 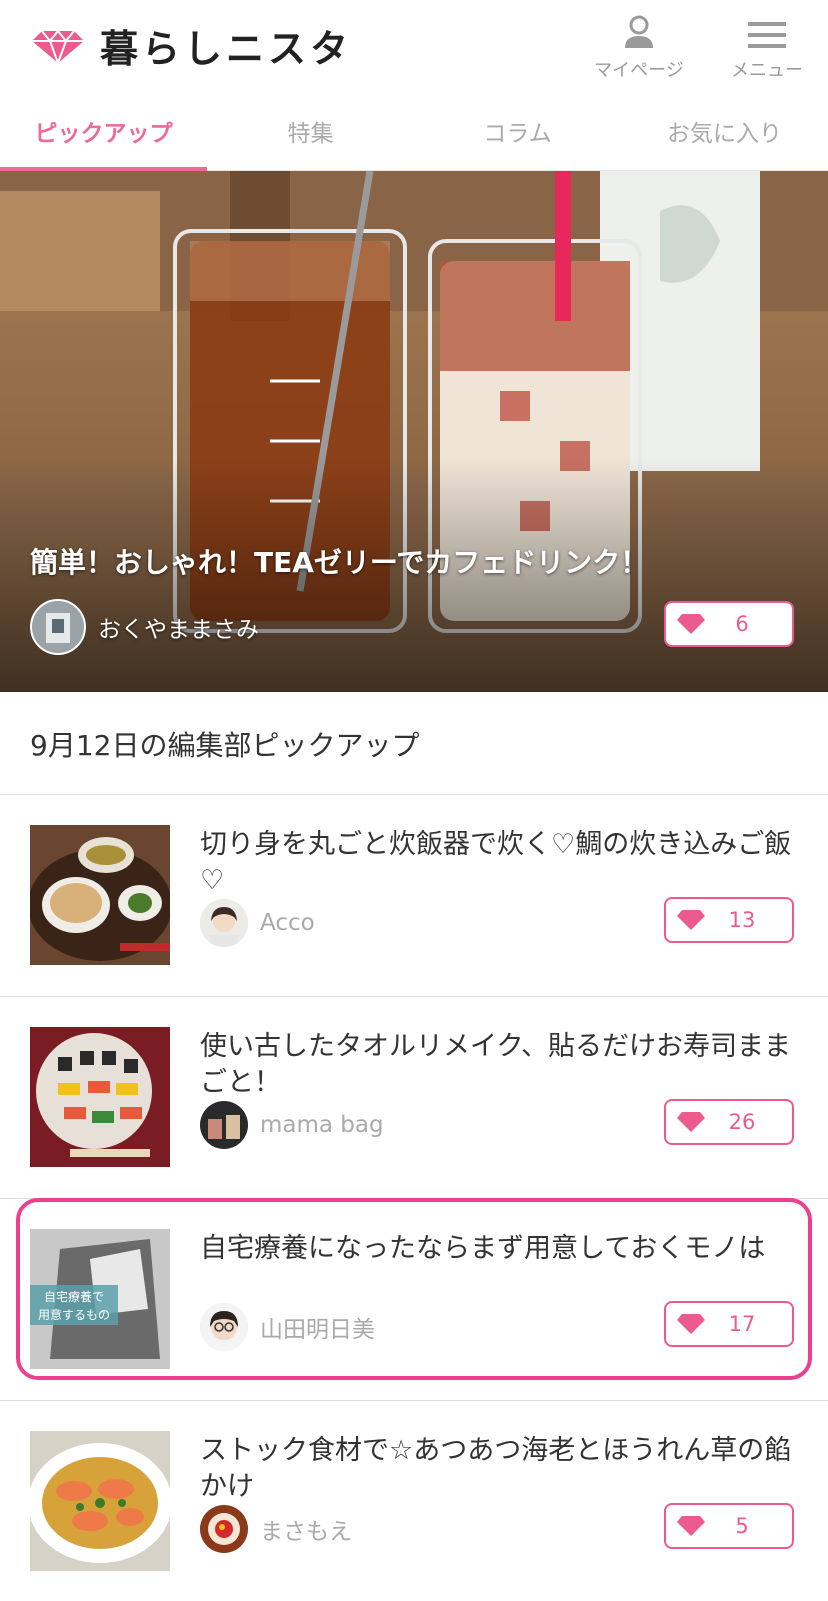 What do you see at coordinates (767, 35) in the screenshot?
I see `hamburger-icon` at bounding box center [767, 35].